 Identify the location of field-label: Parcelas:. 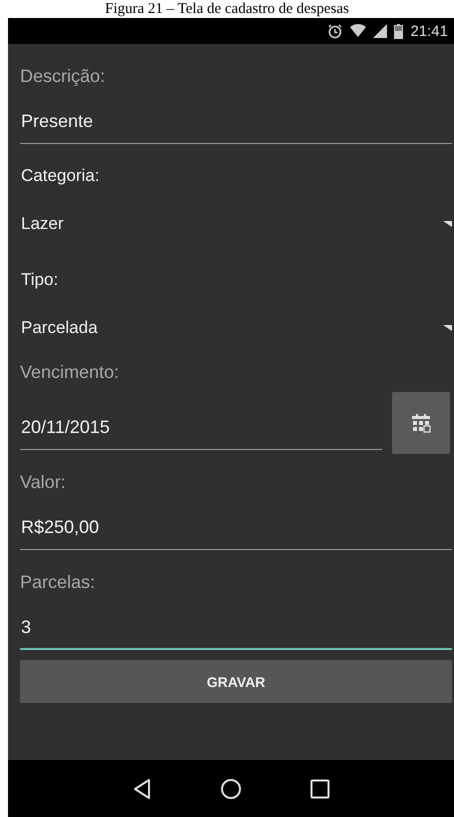
(58, 582).